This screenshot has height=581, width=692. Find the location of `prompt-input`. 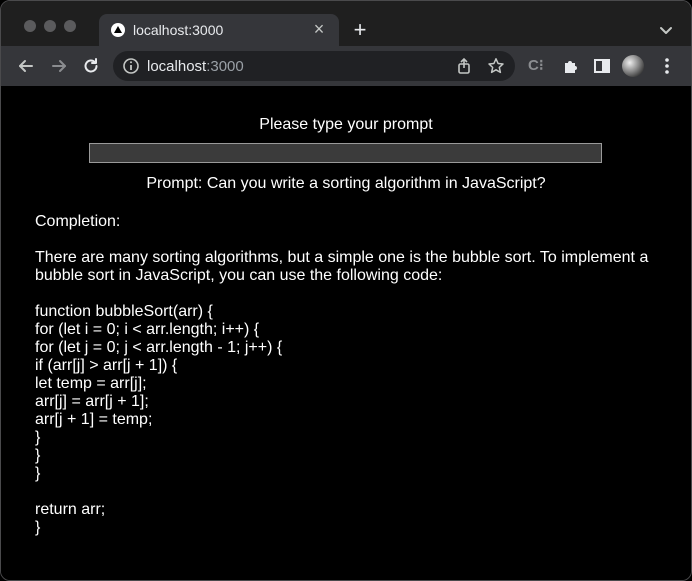

prompt-input is located at coordinates (345, 153).